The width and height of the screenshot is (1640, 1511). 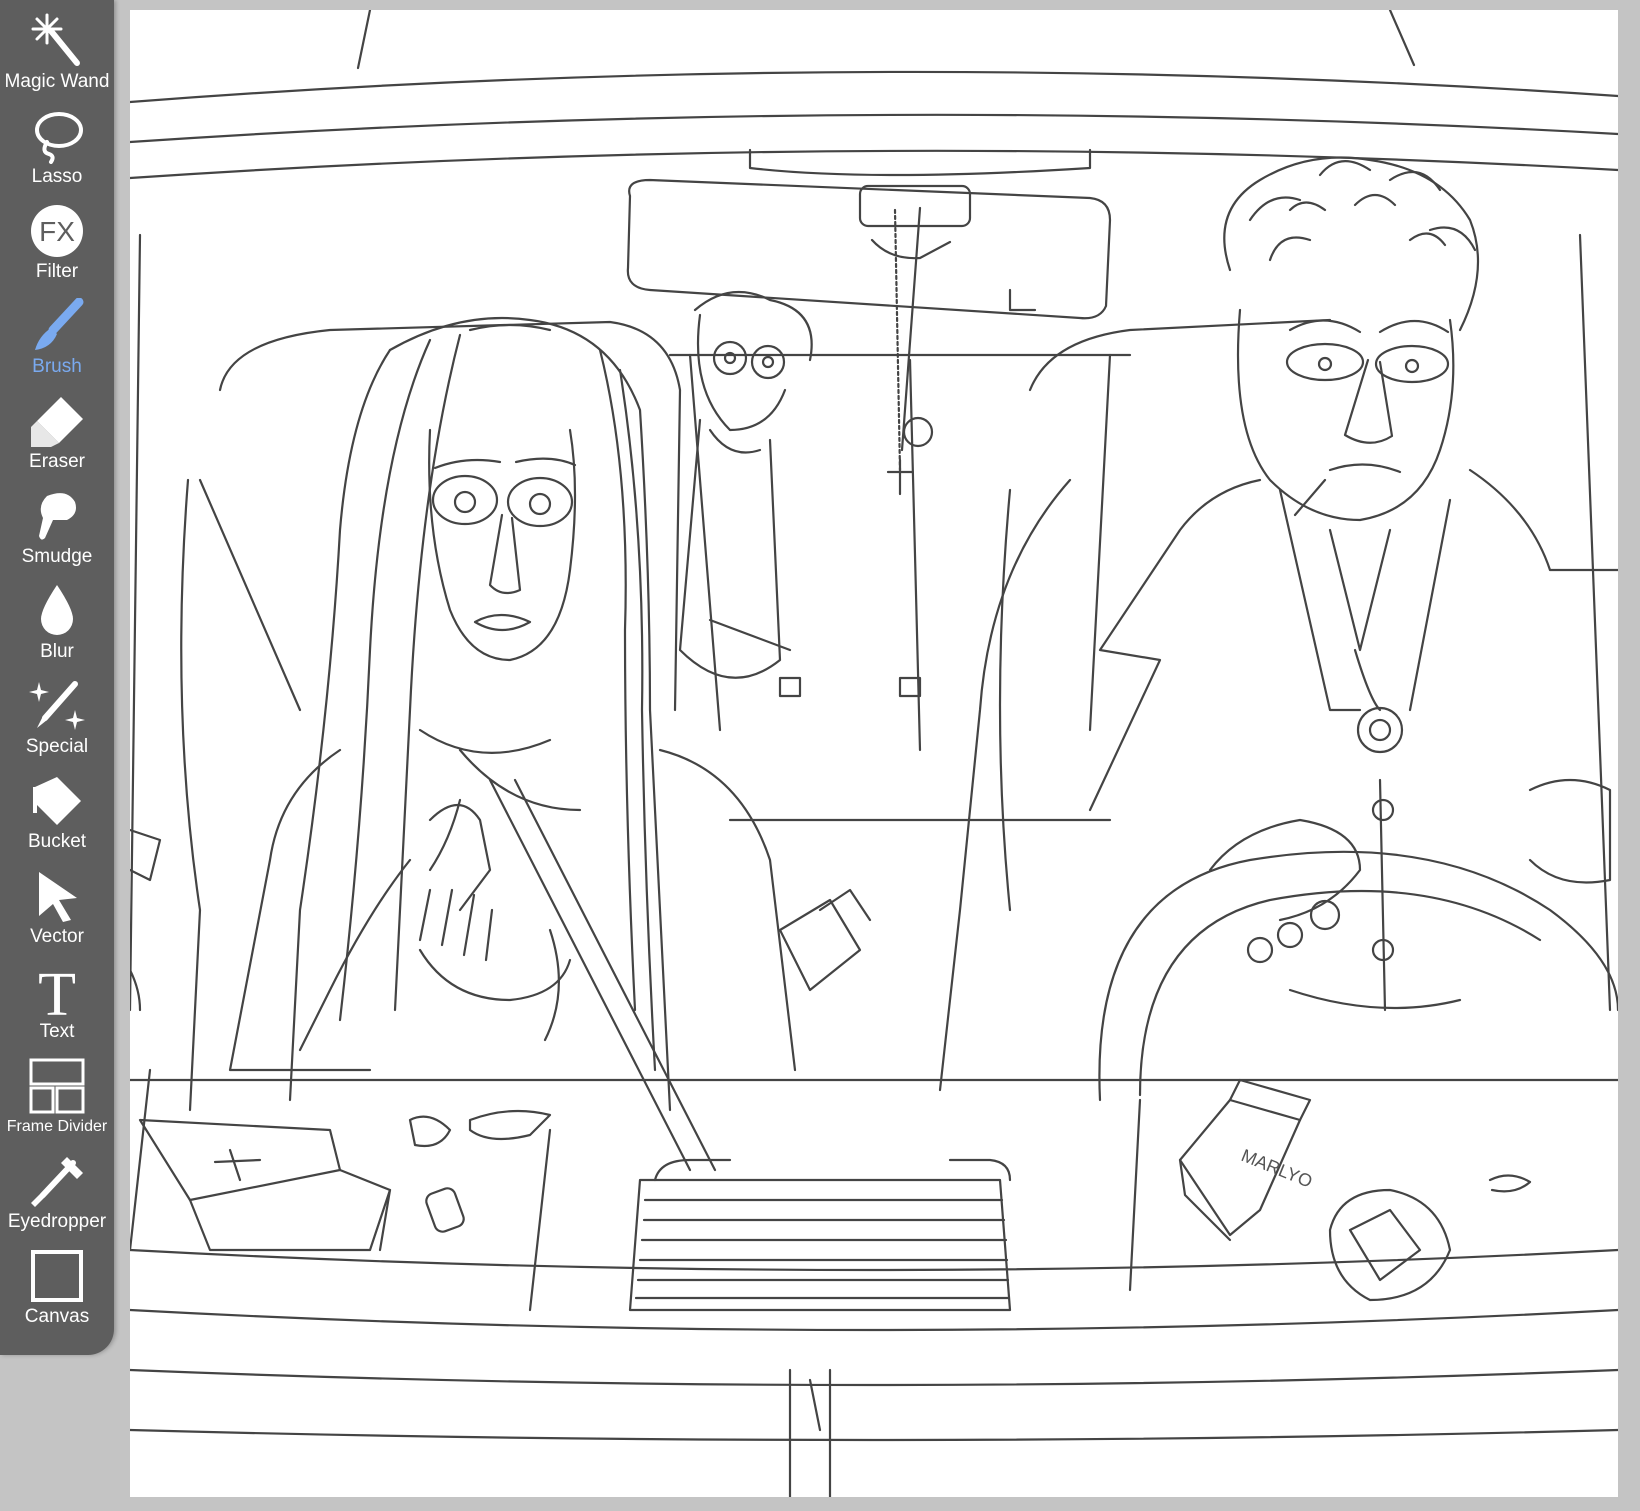 I want to click on tool-lasso: Lasso, so click(x=57, y=141).